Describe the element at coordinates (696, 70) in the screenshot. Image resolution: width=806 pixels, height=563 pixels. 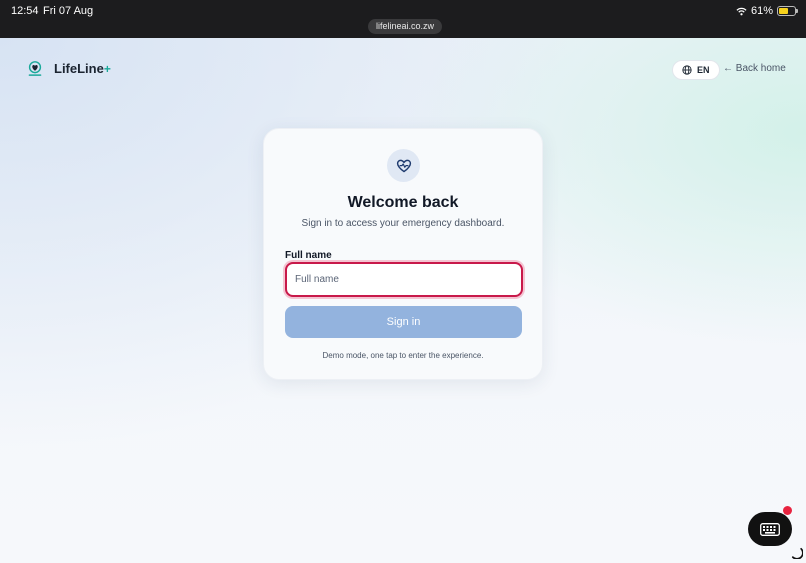
I see `language-selector: EN` at that location.